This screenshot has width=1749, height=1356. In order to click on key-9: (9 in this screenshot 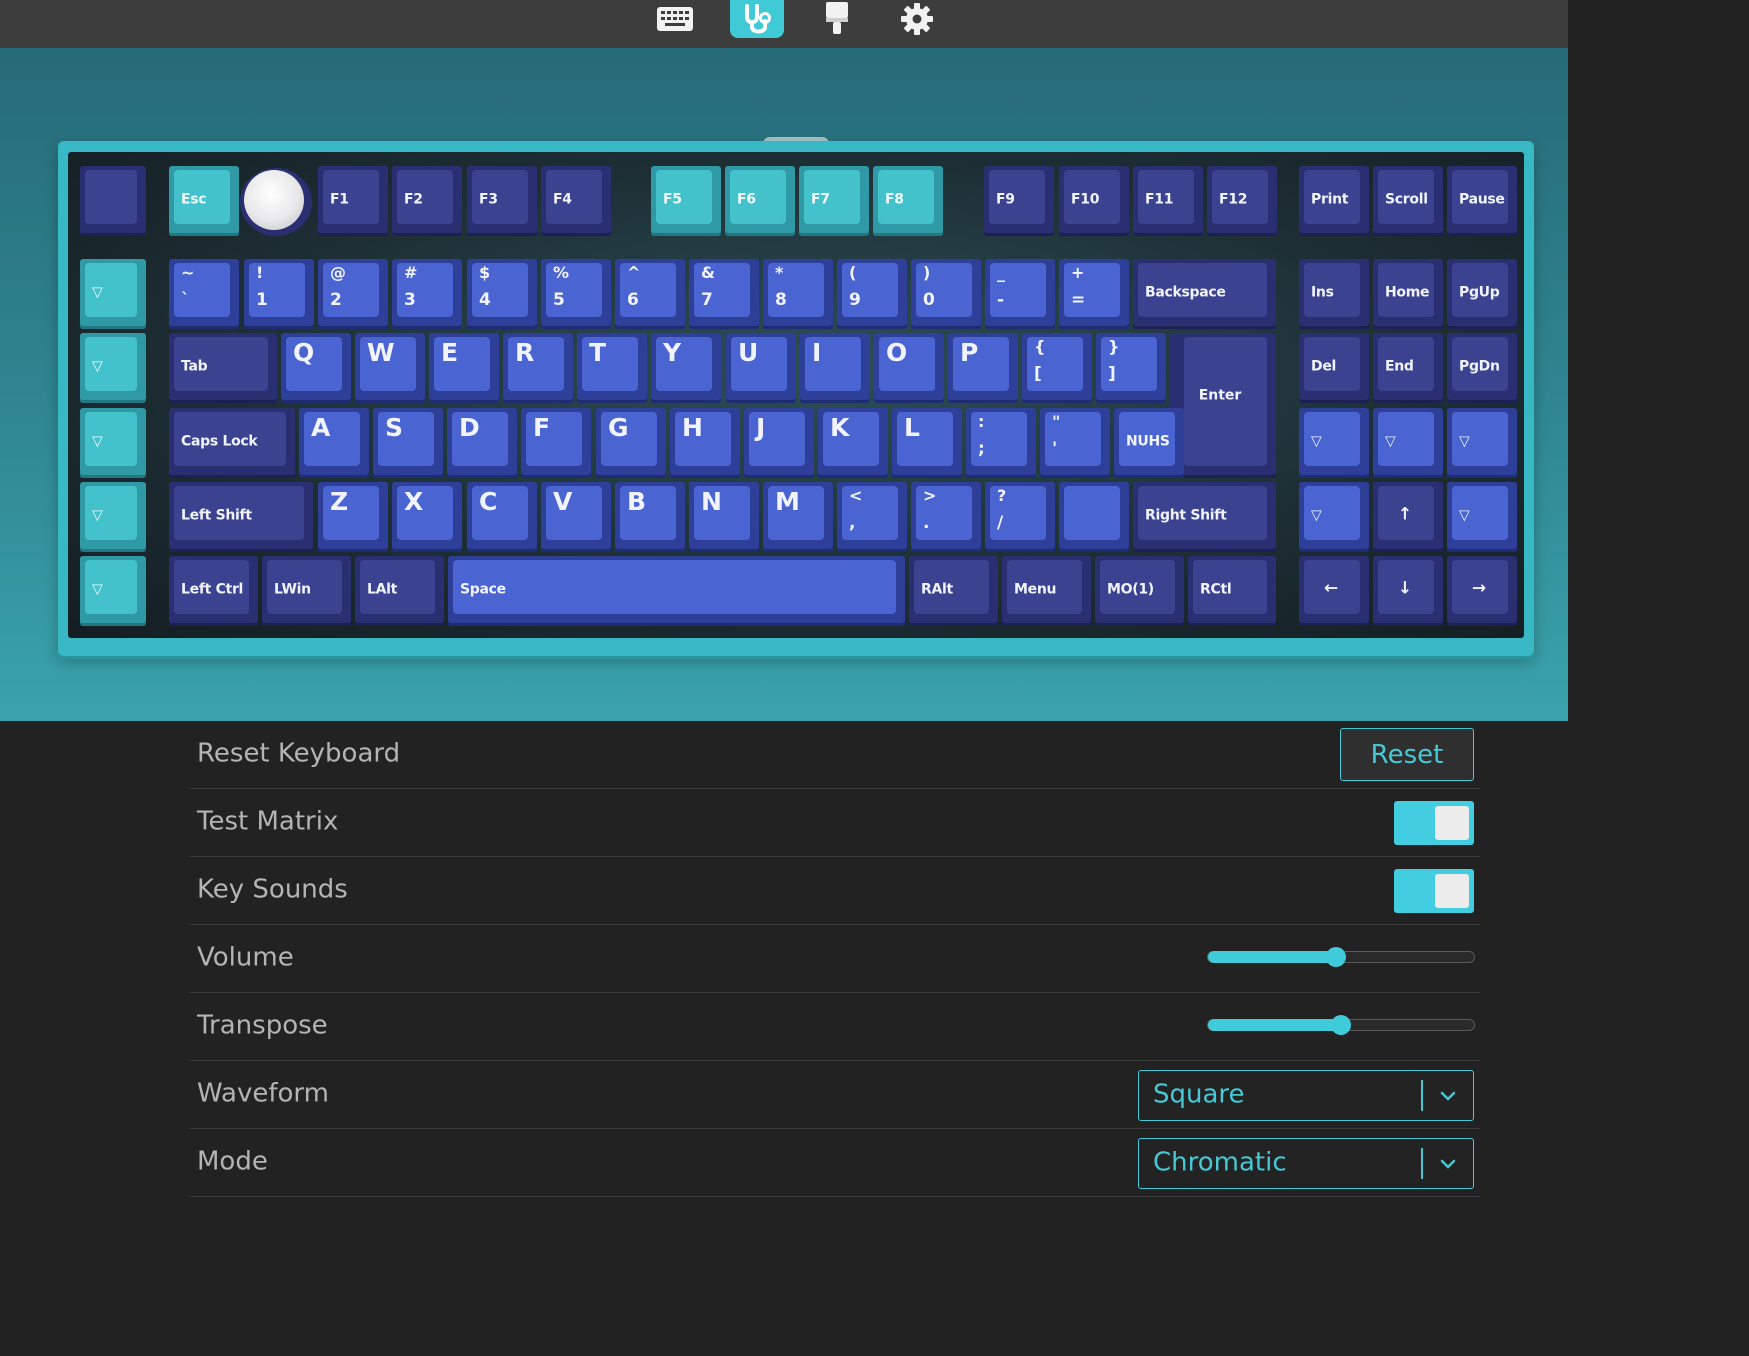, I will do `click(872, 294)`.